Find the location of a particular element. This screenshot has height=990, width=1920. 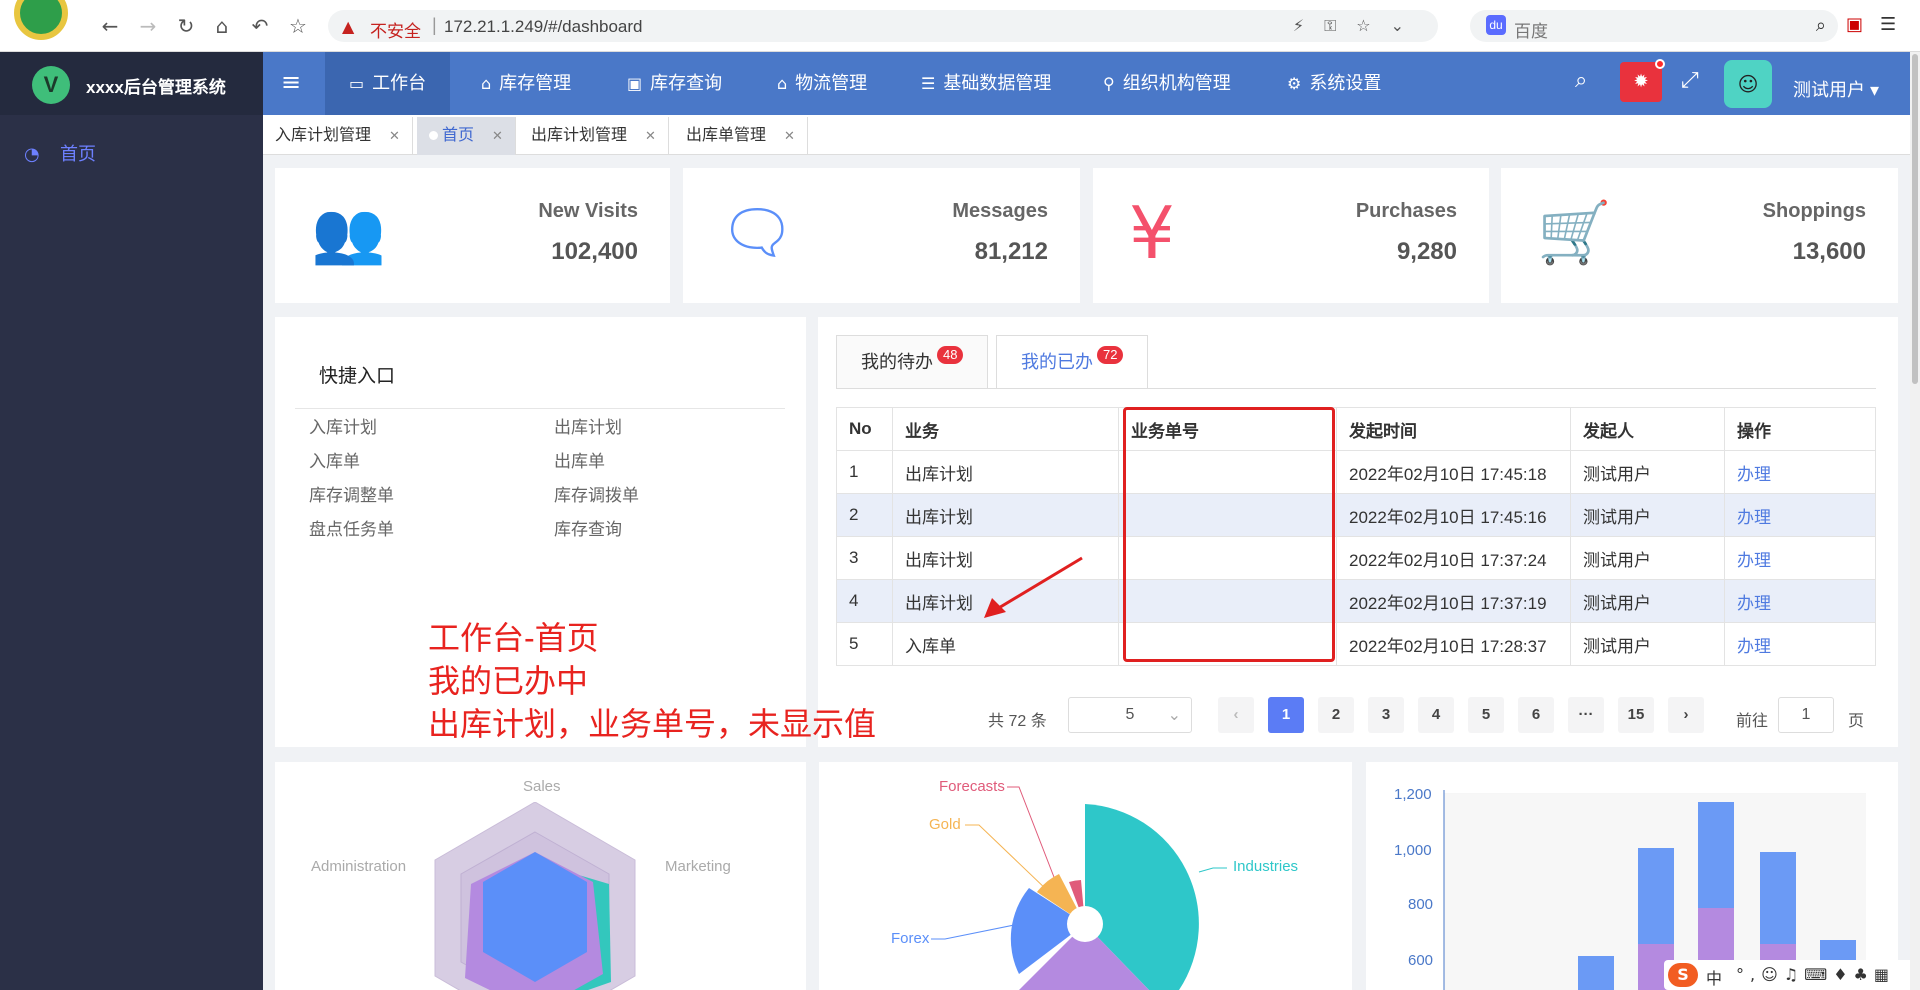

tab-my-pending: 我的待办 48 is located at coordinates (912, 362).